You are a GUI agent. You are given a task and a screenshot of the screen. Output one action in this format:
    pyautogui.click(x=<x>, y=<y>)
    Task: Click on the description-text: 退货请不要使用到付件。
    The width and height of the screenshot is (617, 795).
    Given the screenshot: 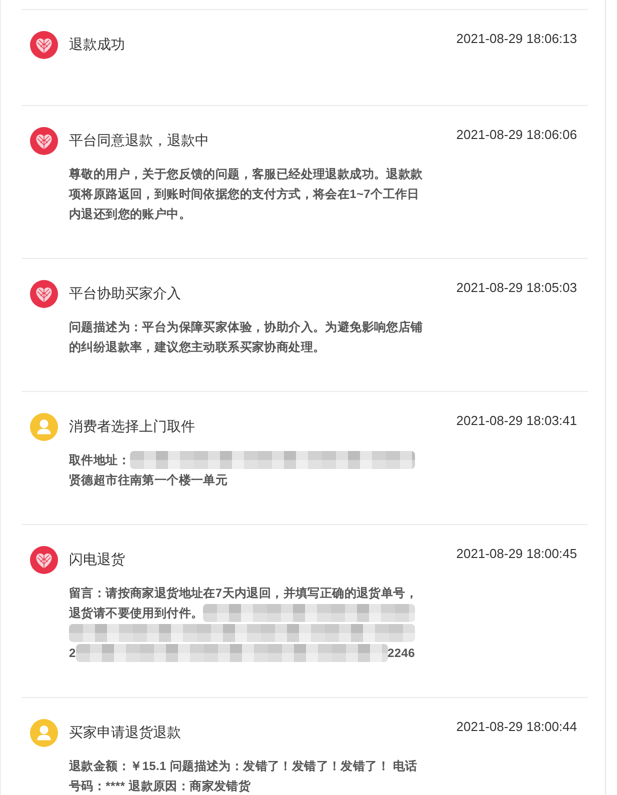 What is the action you would take?
    pyautogui.click(x=136, y=613)
    